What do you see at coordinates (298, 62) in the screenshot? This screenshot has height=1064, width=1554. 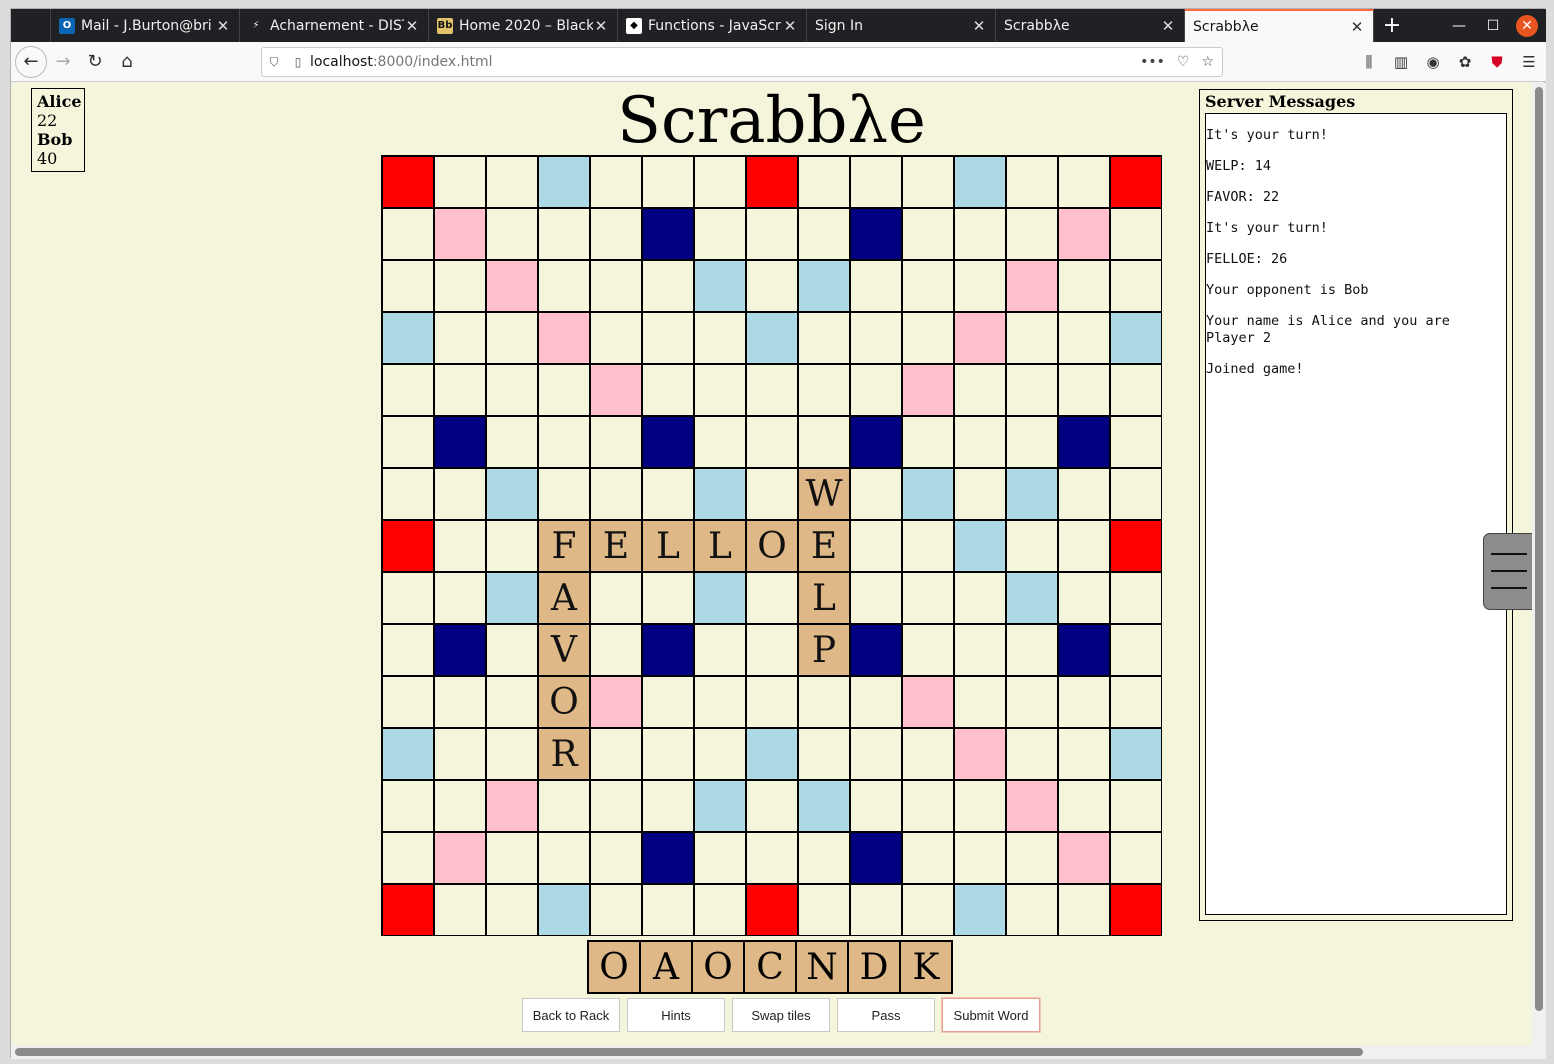 I see `page-info-icon: ▯` at bounding box center [298, 62].